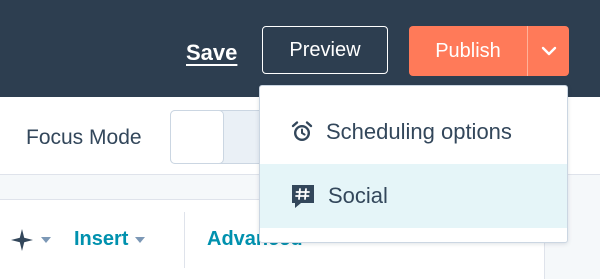 The width and height of the screenshot is (600, 279). I want to click on preview-button-label: Preview, so click(325, 49).